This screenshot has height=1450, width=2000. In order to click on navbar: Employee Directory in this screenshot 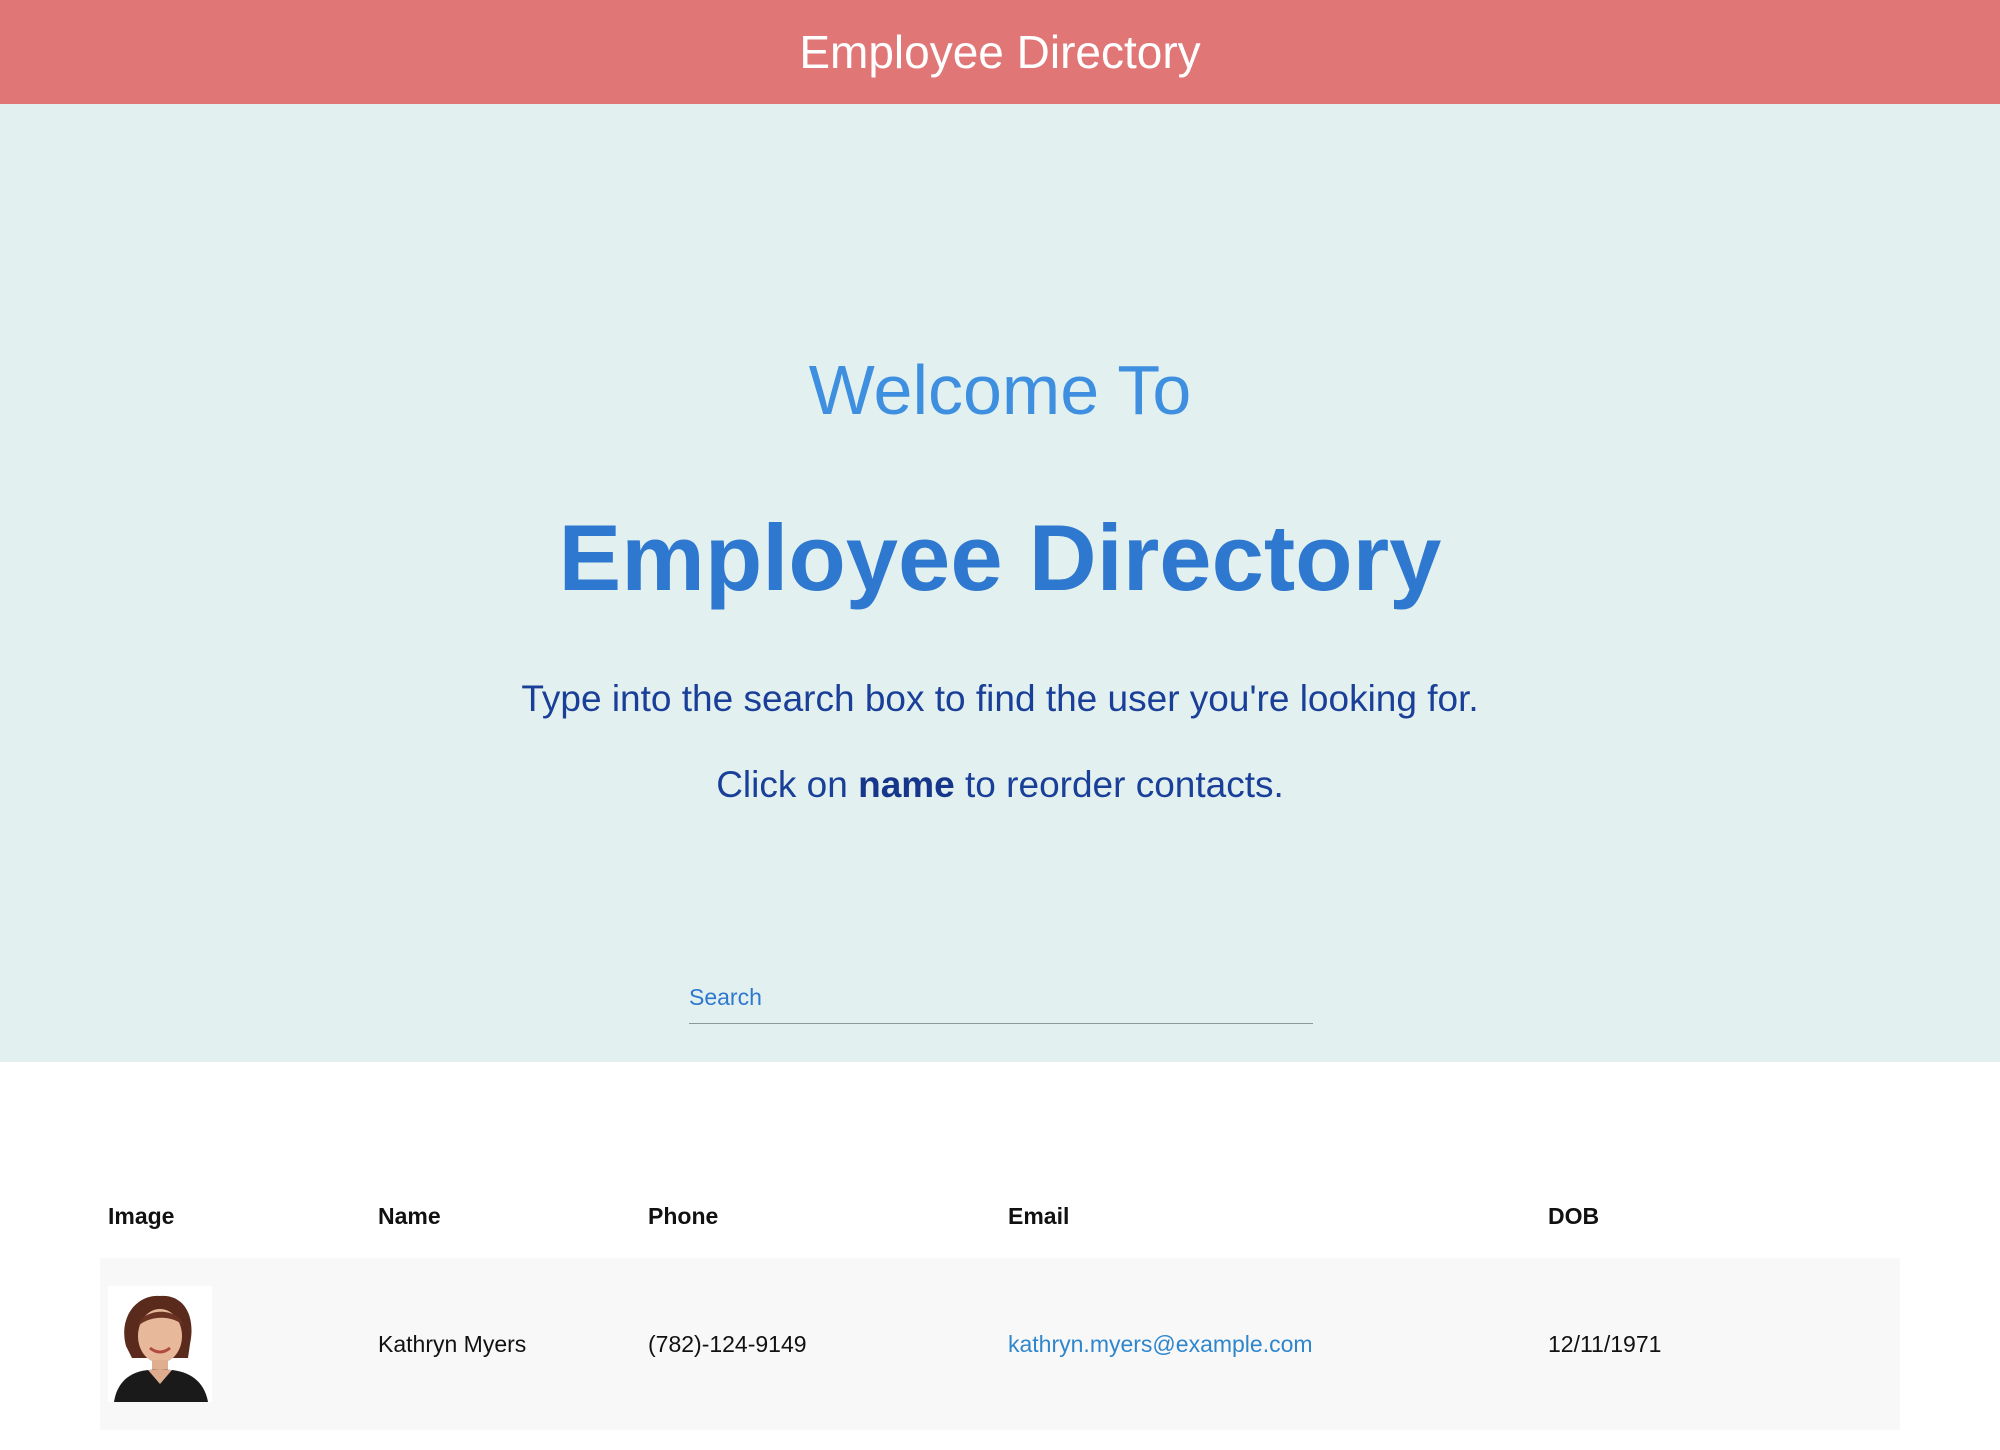, I will do `click(1000, 52)`.